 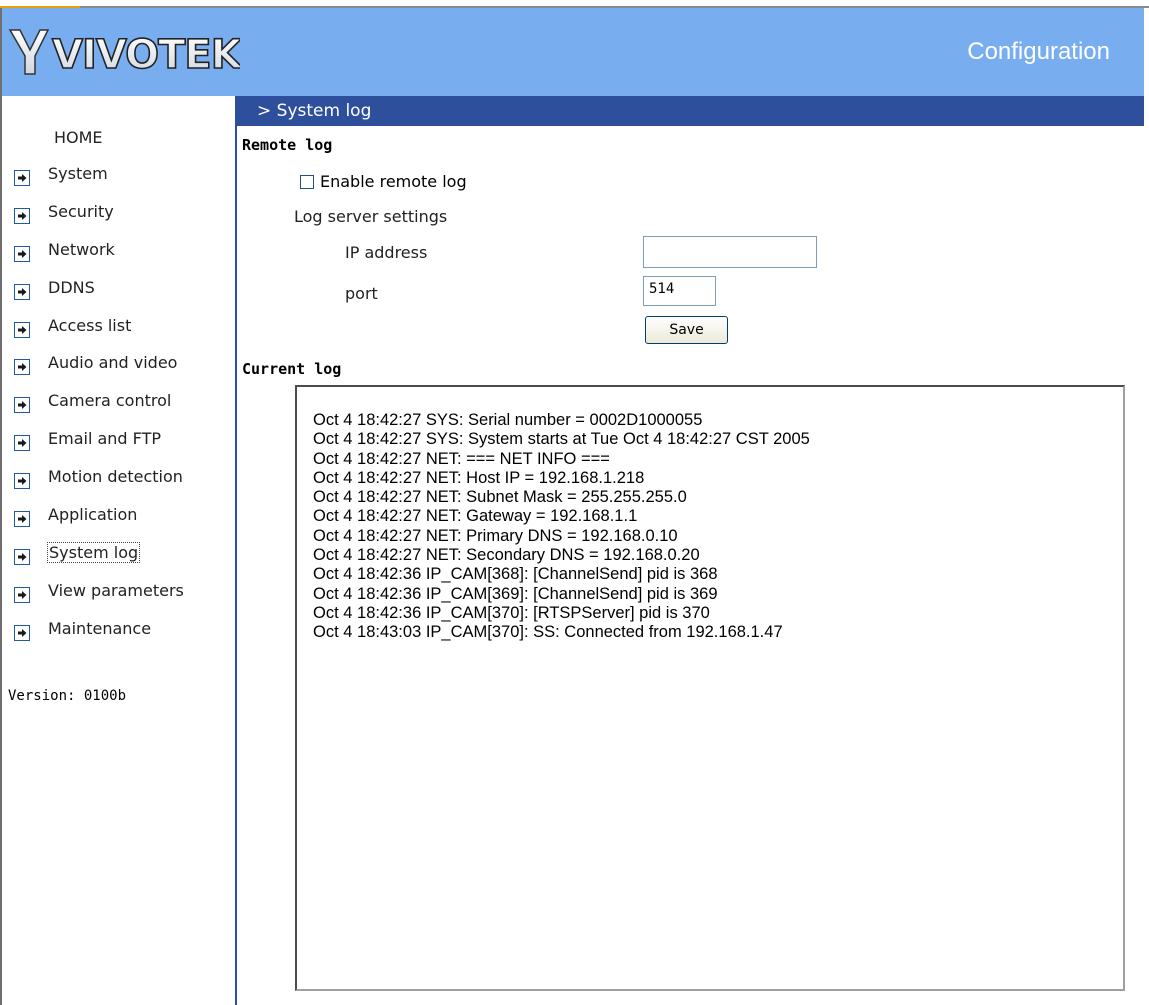 I want to click on enable-remote-log-label: Enable remote log, so click(x=393, y=181).